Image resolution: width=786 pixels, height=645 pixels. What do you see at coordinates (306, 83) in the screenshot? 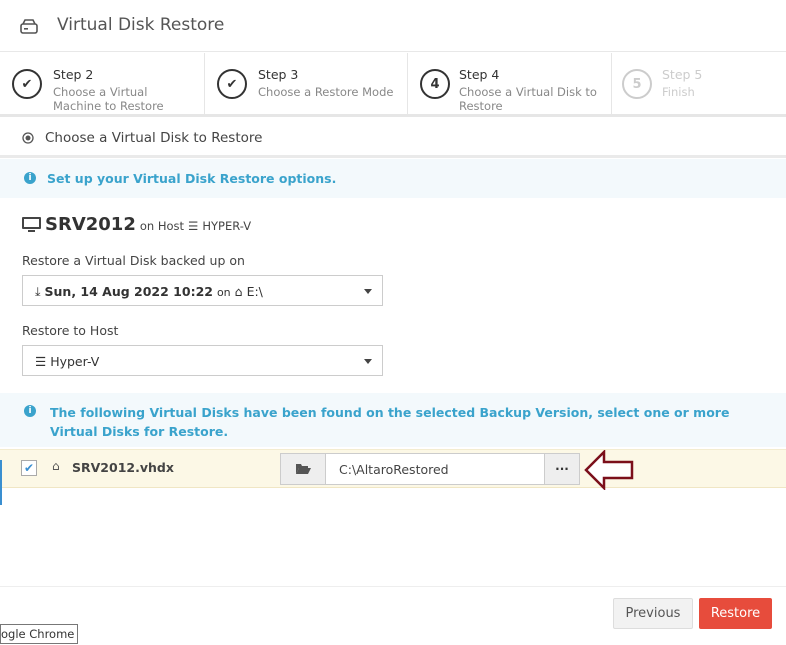
I see `step-3: ✔ Step 3 Choose a Restore Mode` at bounding box center [306, 83].